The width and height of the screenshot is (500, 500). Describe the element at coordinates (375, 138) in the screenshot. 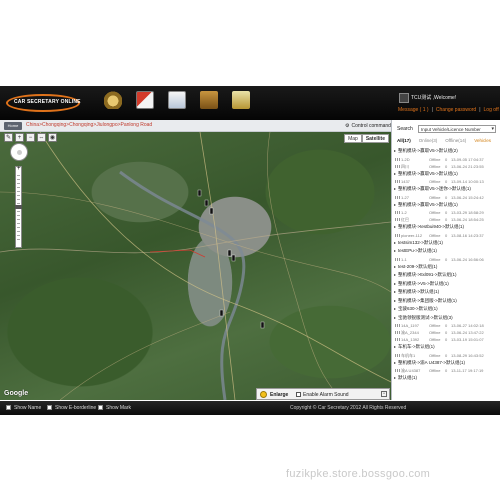

I see `satellite-button: Satellite` at that location.